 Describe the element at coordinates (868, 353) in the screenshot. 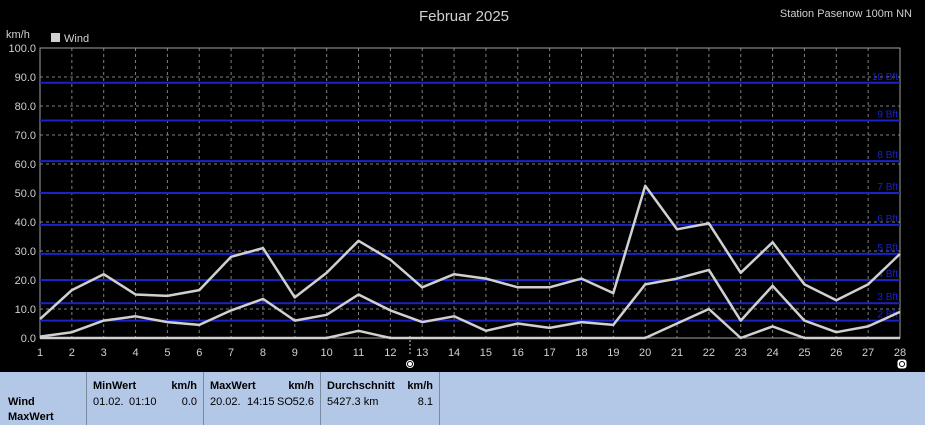

I see `x-tick-label: 27` at that location.